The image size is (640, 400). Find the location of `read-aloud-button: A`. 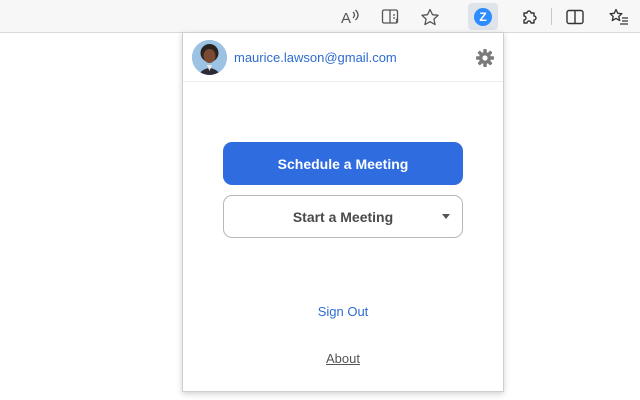

read-aloud-button: A is located at coordinates (350, 16).